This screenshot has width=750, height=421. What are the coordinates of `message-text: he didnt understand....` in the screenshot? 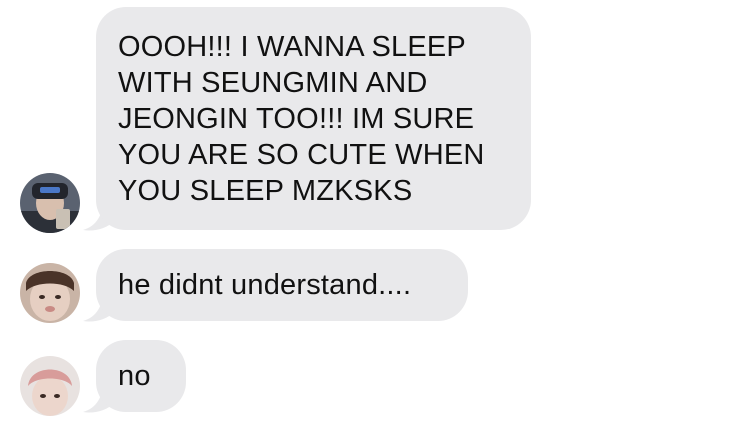 It's located at (265, 285).